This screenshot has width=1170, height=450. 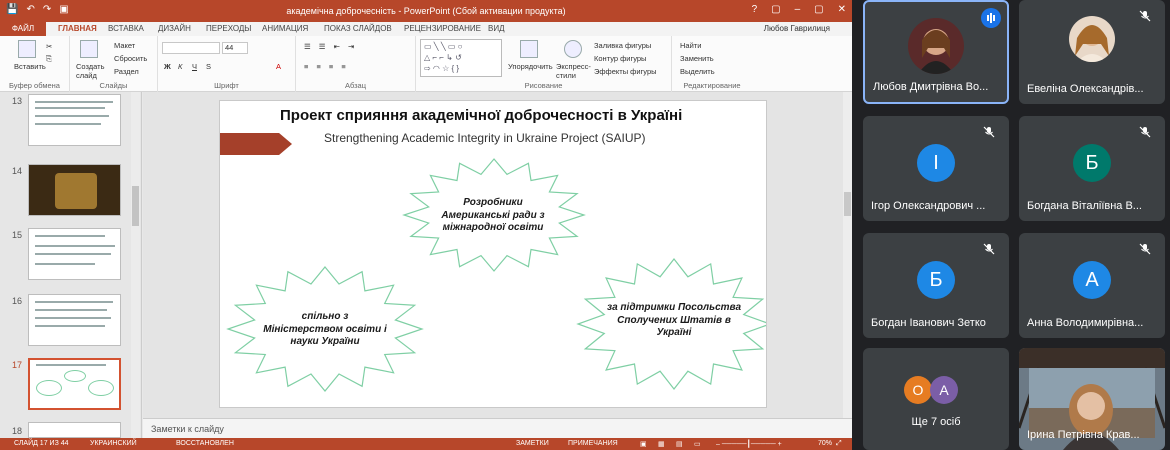 I want to click on view-sorter-icon: ▦, so click(x=661, y=444).